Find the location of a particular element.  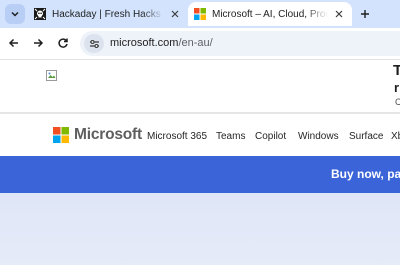

plus-icon is located at coordinates (365, 14).